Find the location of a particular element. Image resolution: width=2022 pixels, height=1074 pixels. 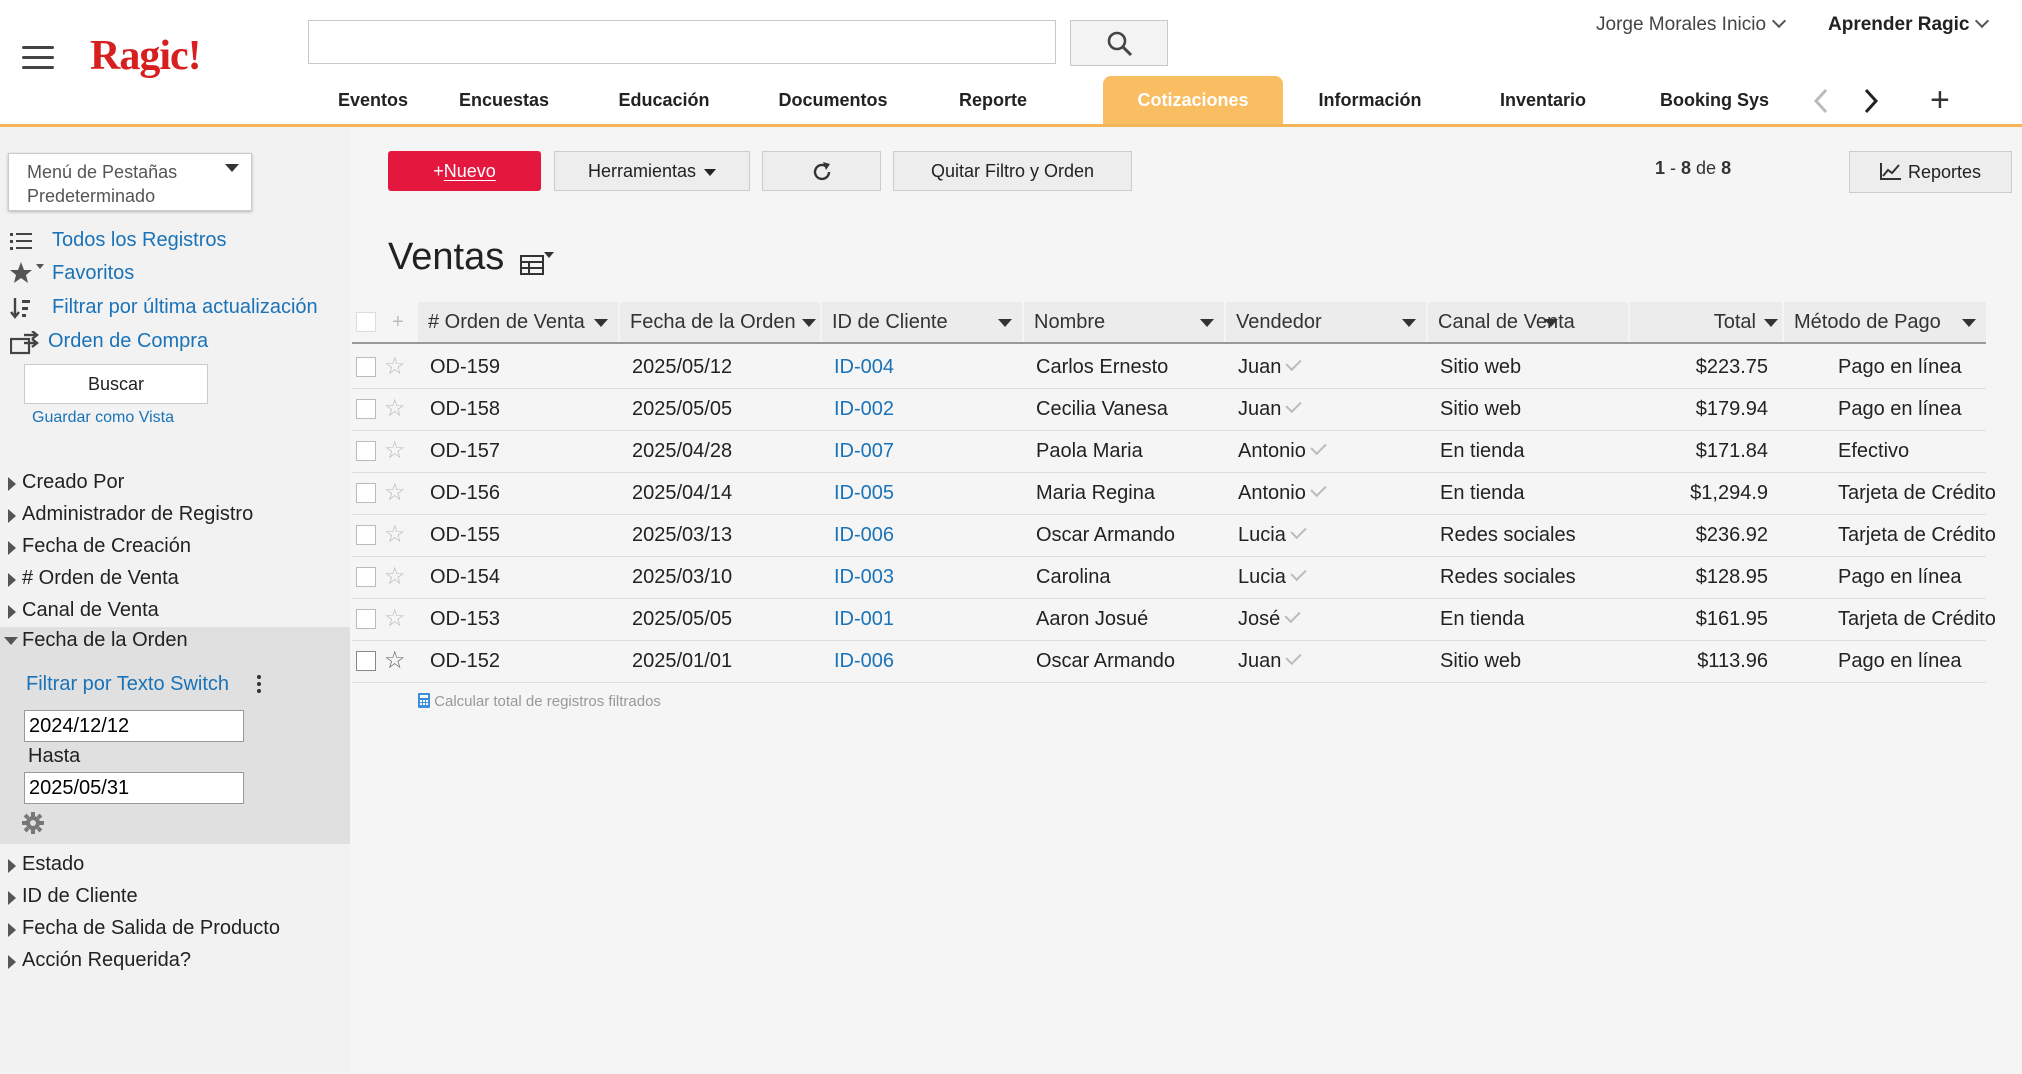

sidebar-item-favorites: Favoritos is located at coordinates (93, 273).